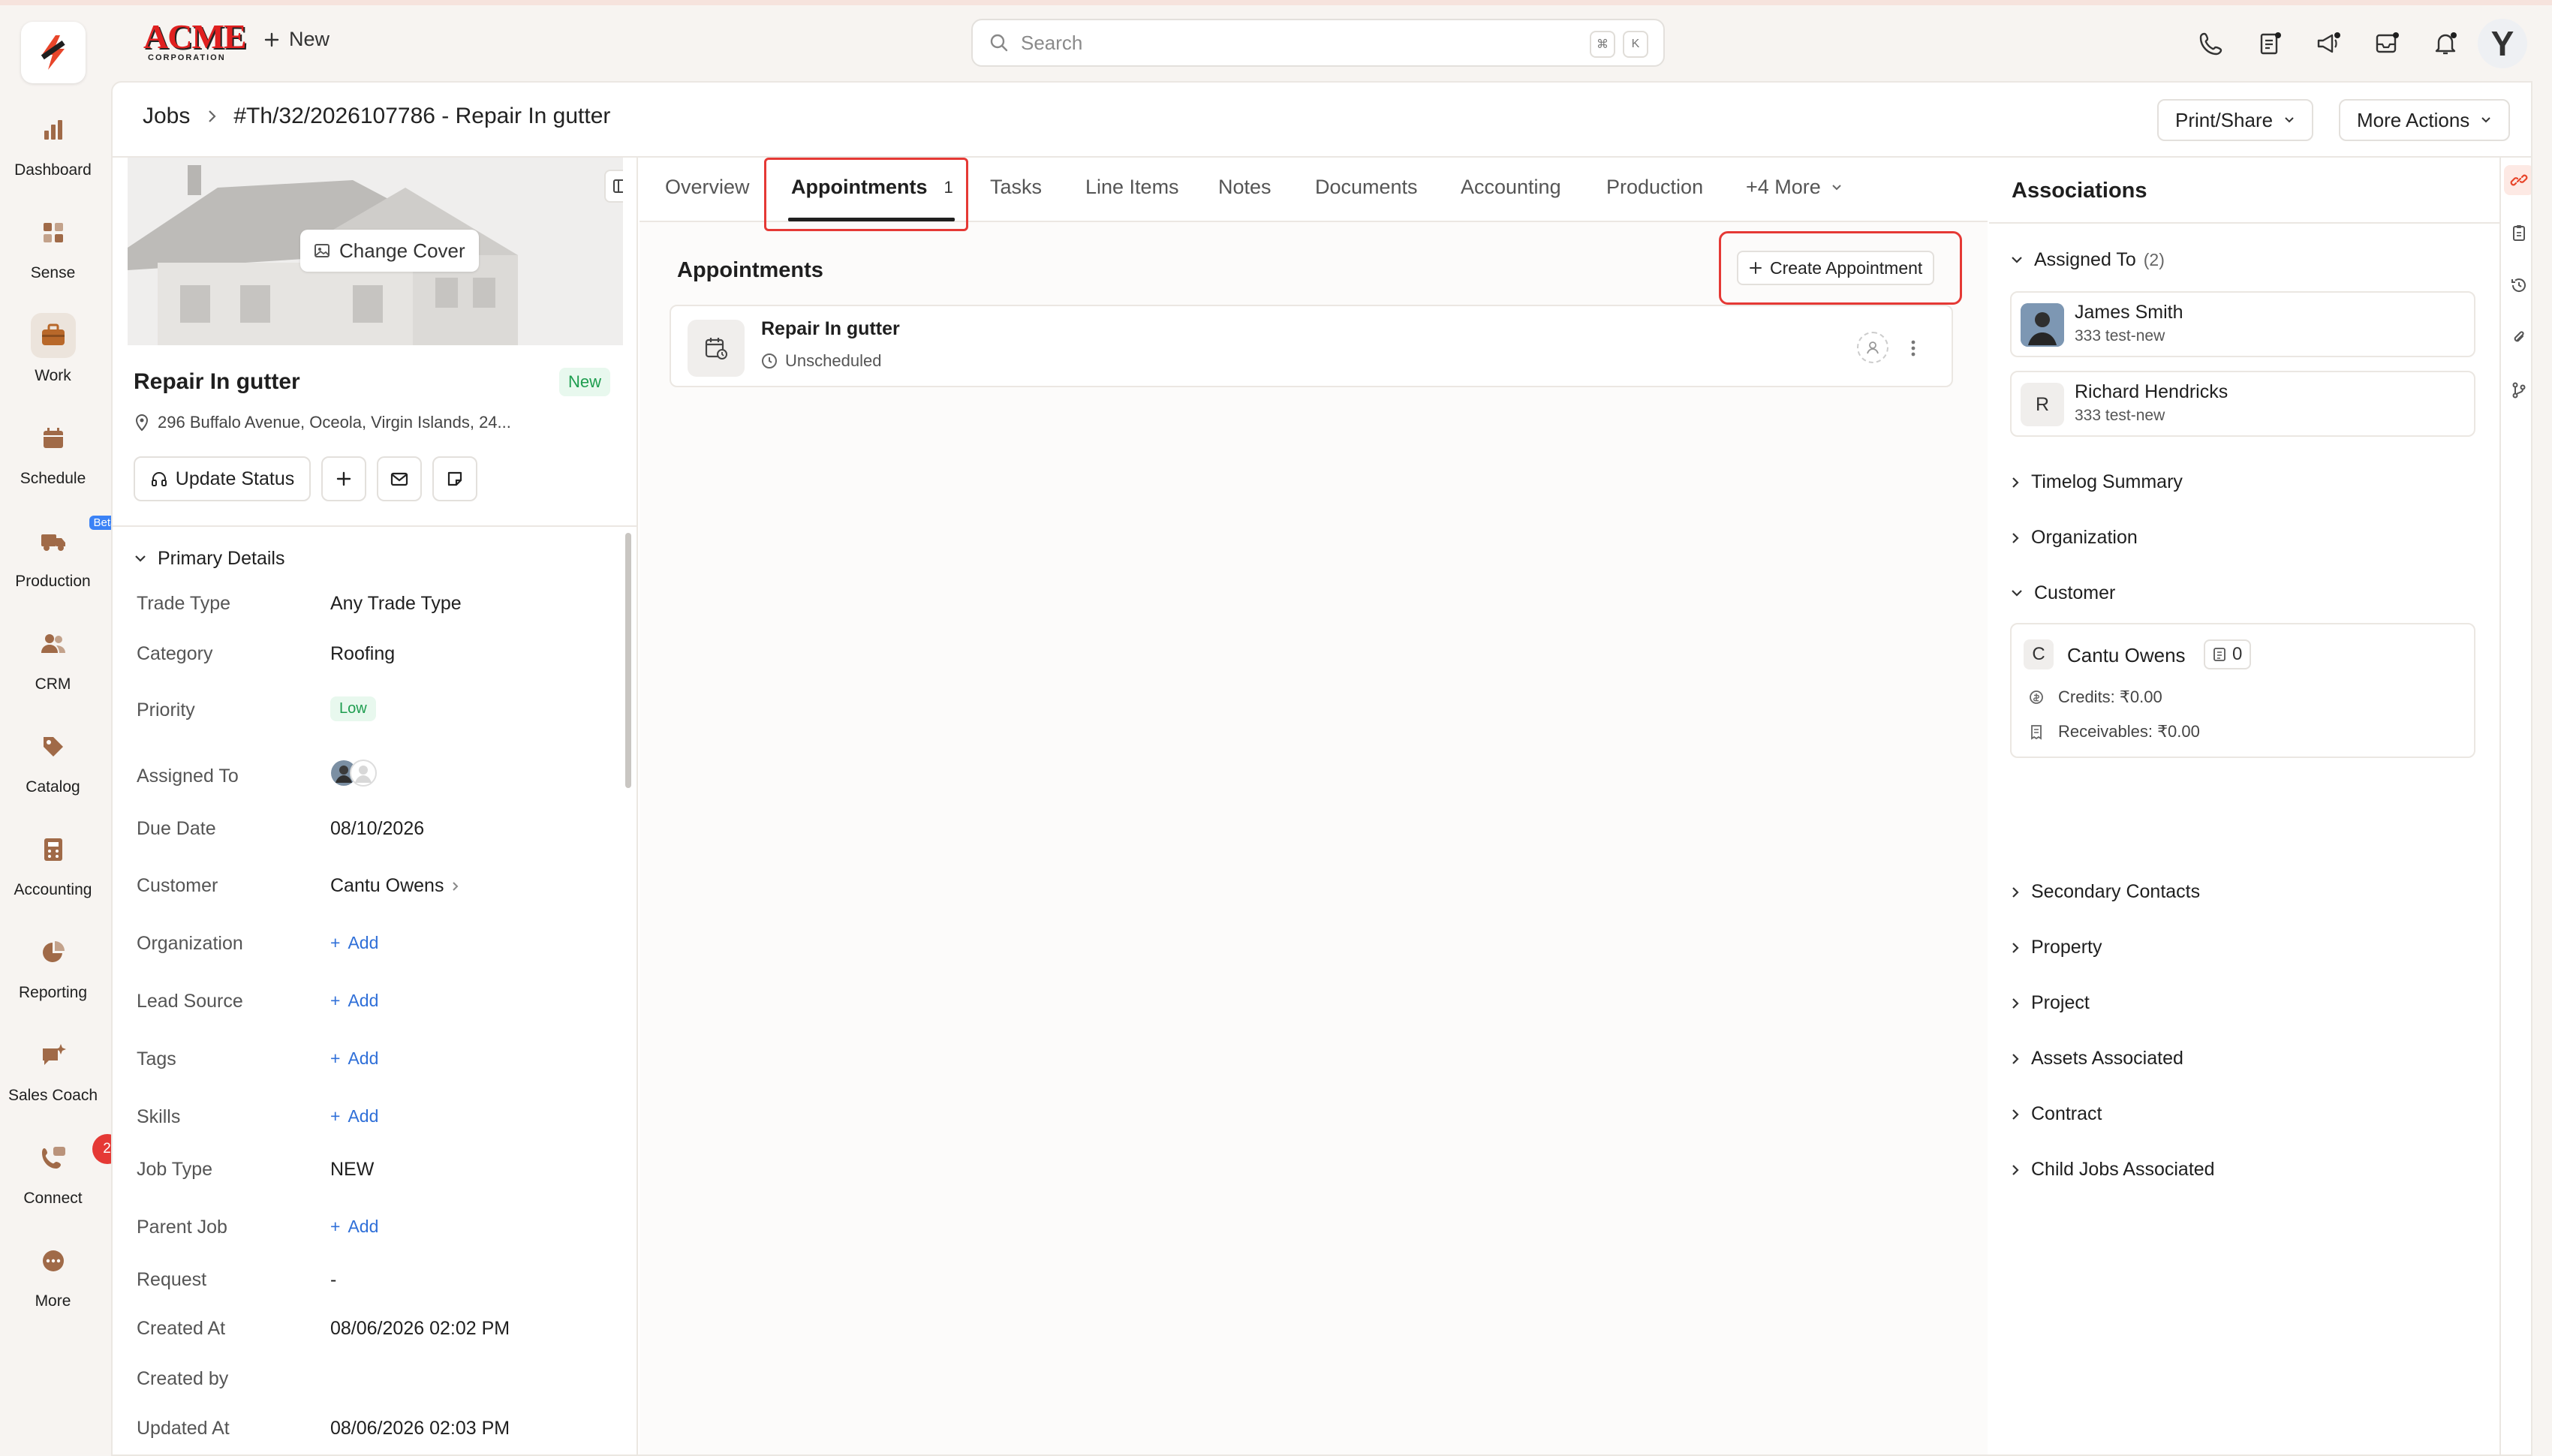 This screenshot has width=2552, height=1456. I want to click on tab-more-label: +4 More, so click(1783, 187).